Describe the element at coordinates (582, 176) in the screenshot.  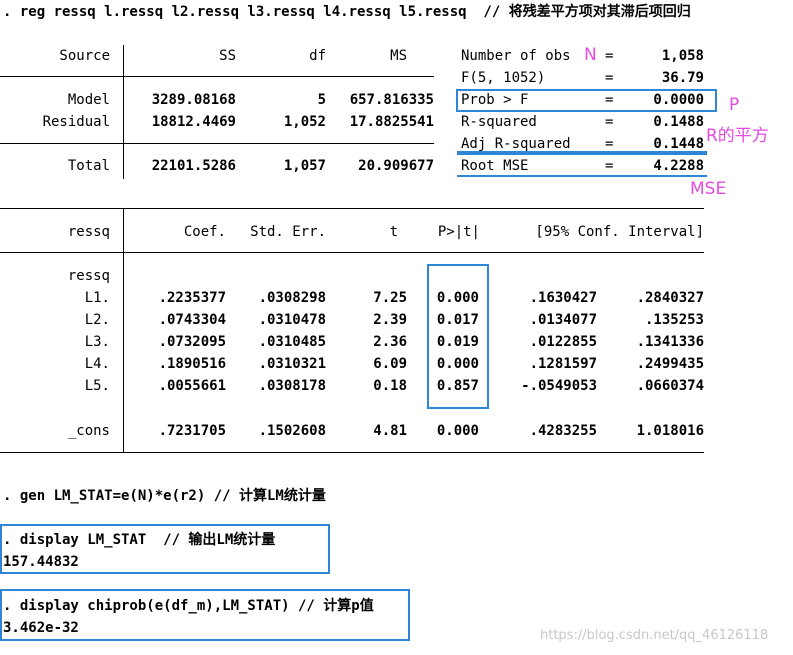
I see `root-mse-underline` at that location.